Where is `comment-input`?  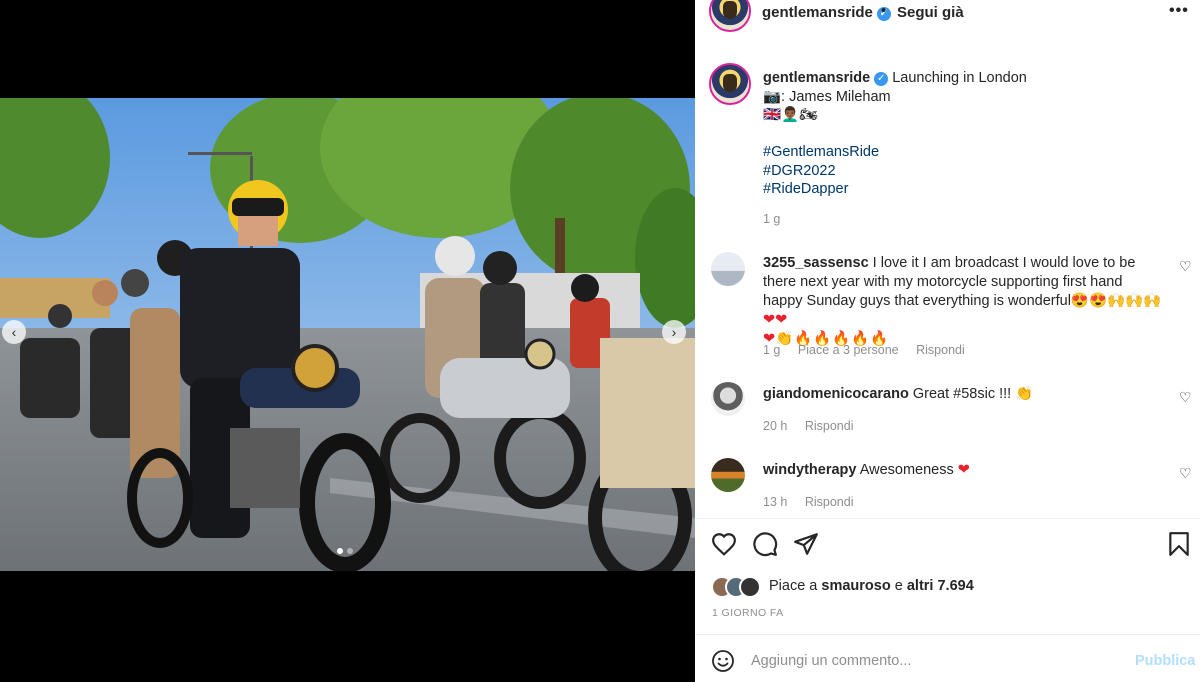 comment-input is located at coordinates (936, 661).